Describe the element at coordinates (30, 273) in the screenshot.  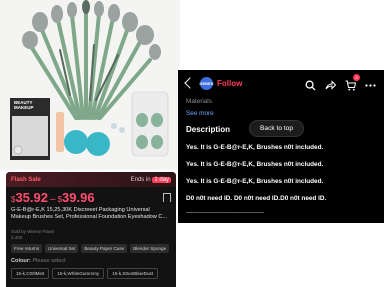
I see `variant-option-cool-mint: 15-k,C00lMint` at that location.